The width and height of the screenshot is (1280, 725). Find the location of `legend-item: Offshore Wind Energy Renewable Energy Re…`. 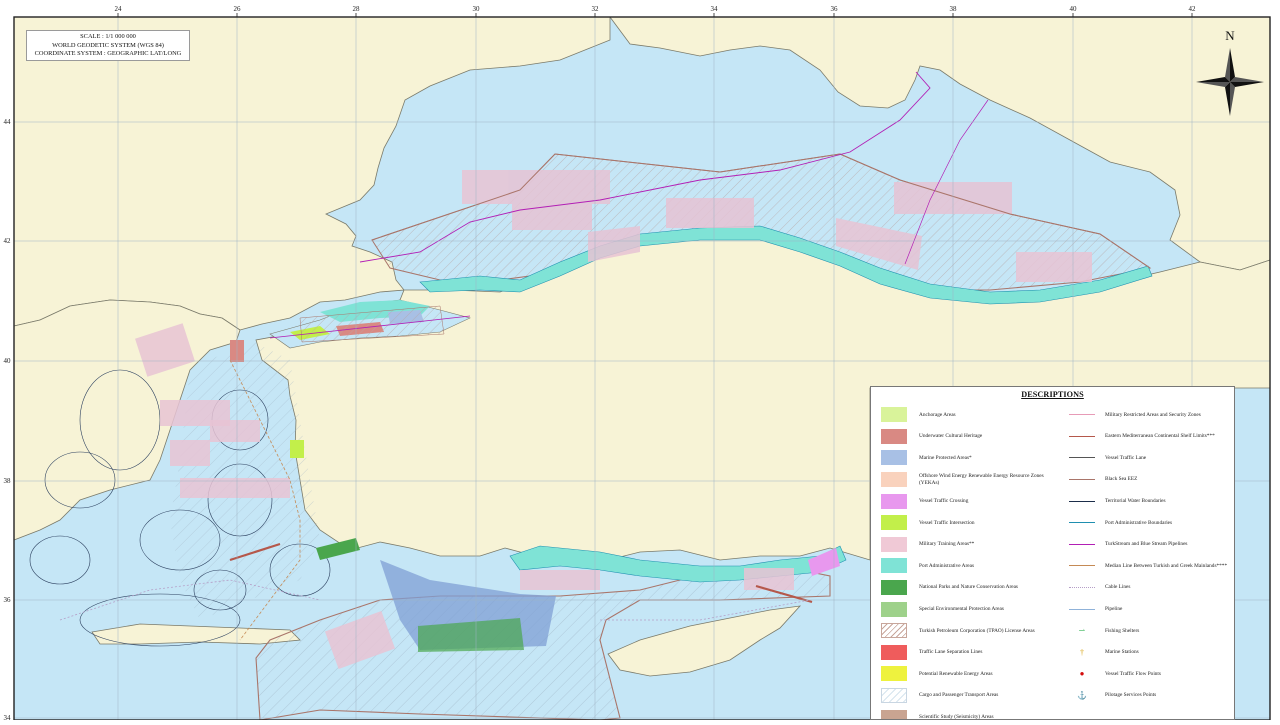

legend-item: Offshore Wind Energy Renewable Energy Re… is located at coordinates (968, 480).